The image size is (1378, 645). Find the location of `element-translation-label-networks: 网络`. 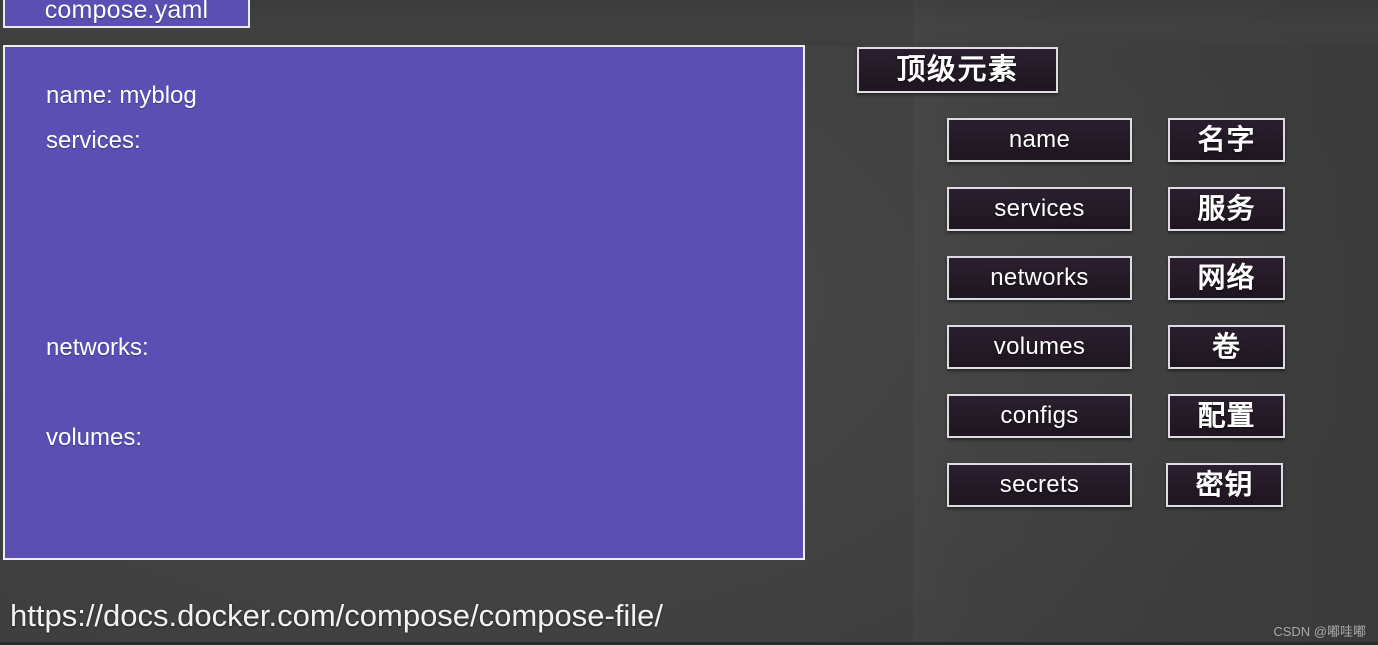

element-translation-label-networks: 网络 is located at coordinates (1226, 277).